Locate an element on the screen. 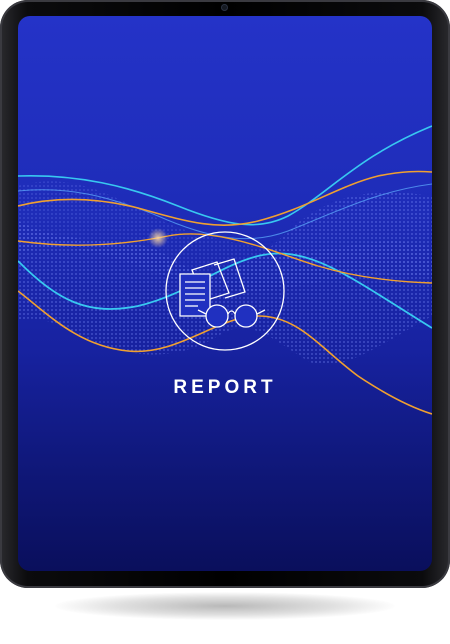 The width and height of the screenshot is (450, 644). glow-spot is located at coordinates (158, 238).